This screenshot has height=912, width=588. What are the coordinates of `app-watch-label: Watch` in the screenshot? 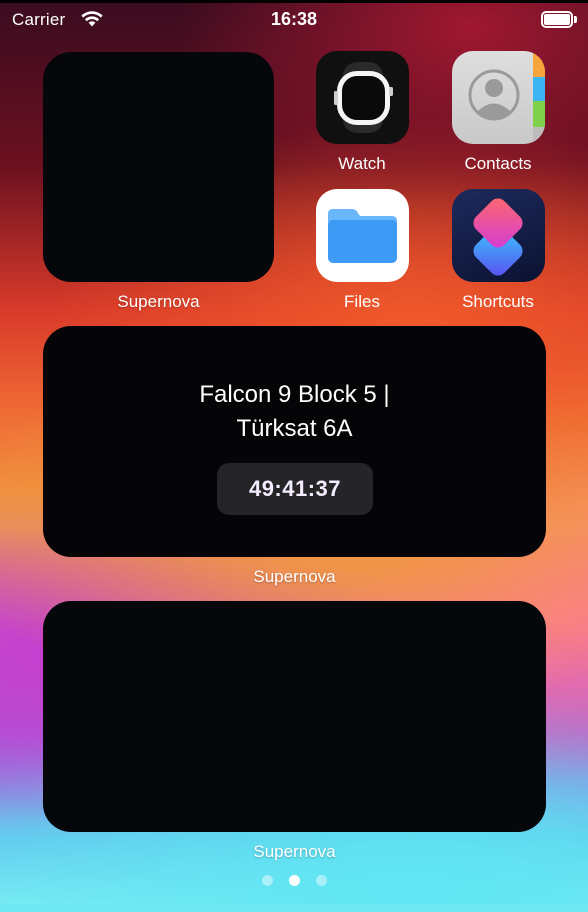 It's located at (362, 163).